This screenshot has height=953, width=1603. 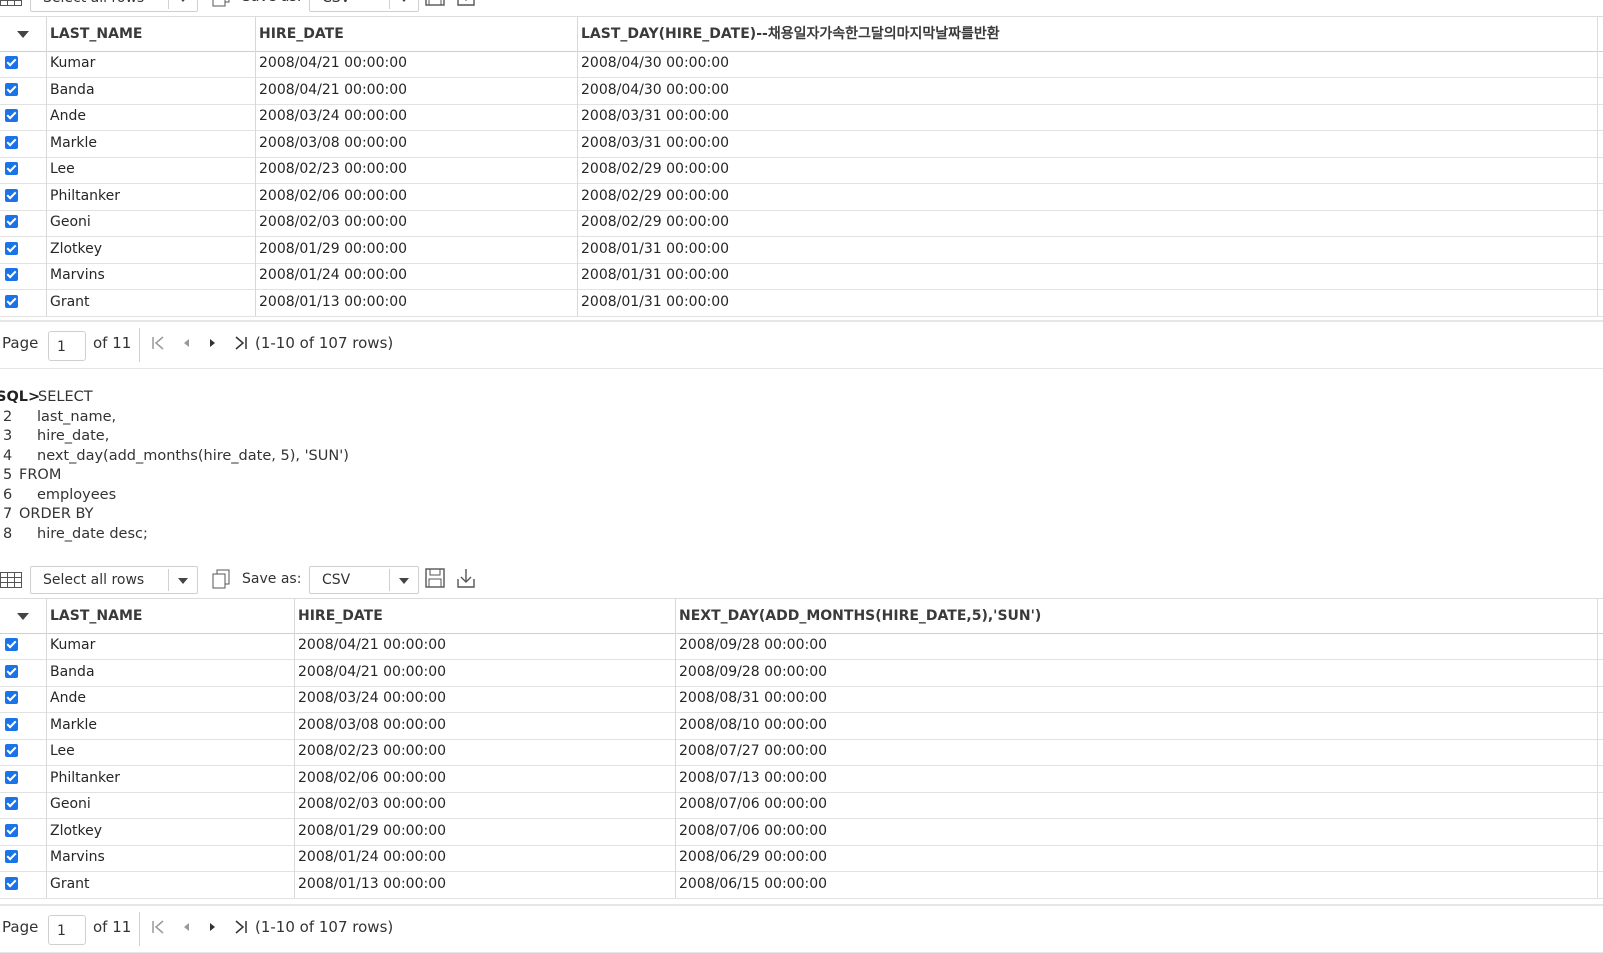 I want to click on cell-last-name: Zlotkey, so click(x=150, y=249).